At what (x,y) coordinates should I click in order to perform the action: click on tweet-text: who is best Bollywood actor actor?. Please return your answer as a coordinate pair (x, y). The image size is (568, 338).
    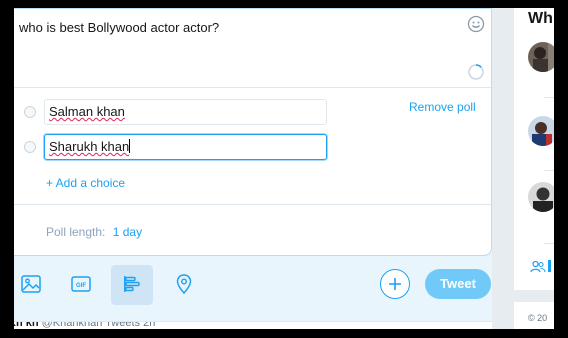
    Looking at the image, I should click on (119, 27).